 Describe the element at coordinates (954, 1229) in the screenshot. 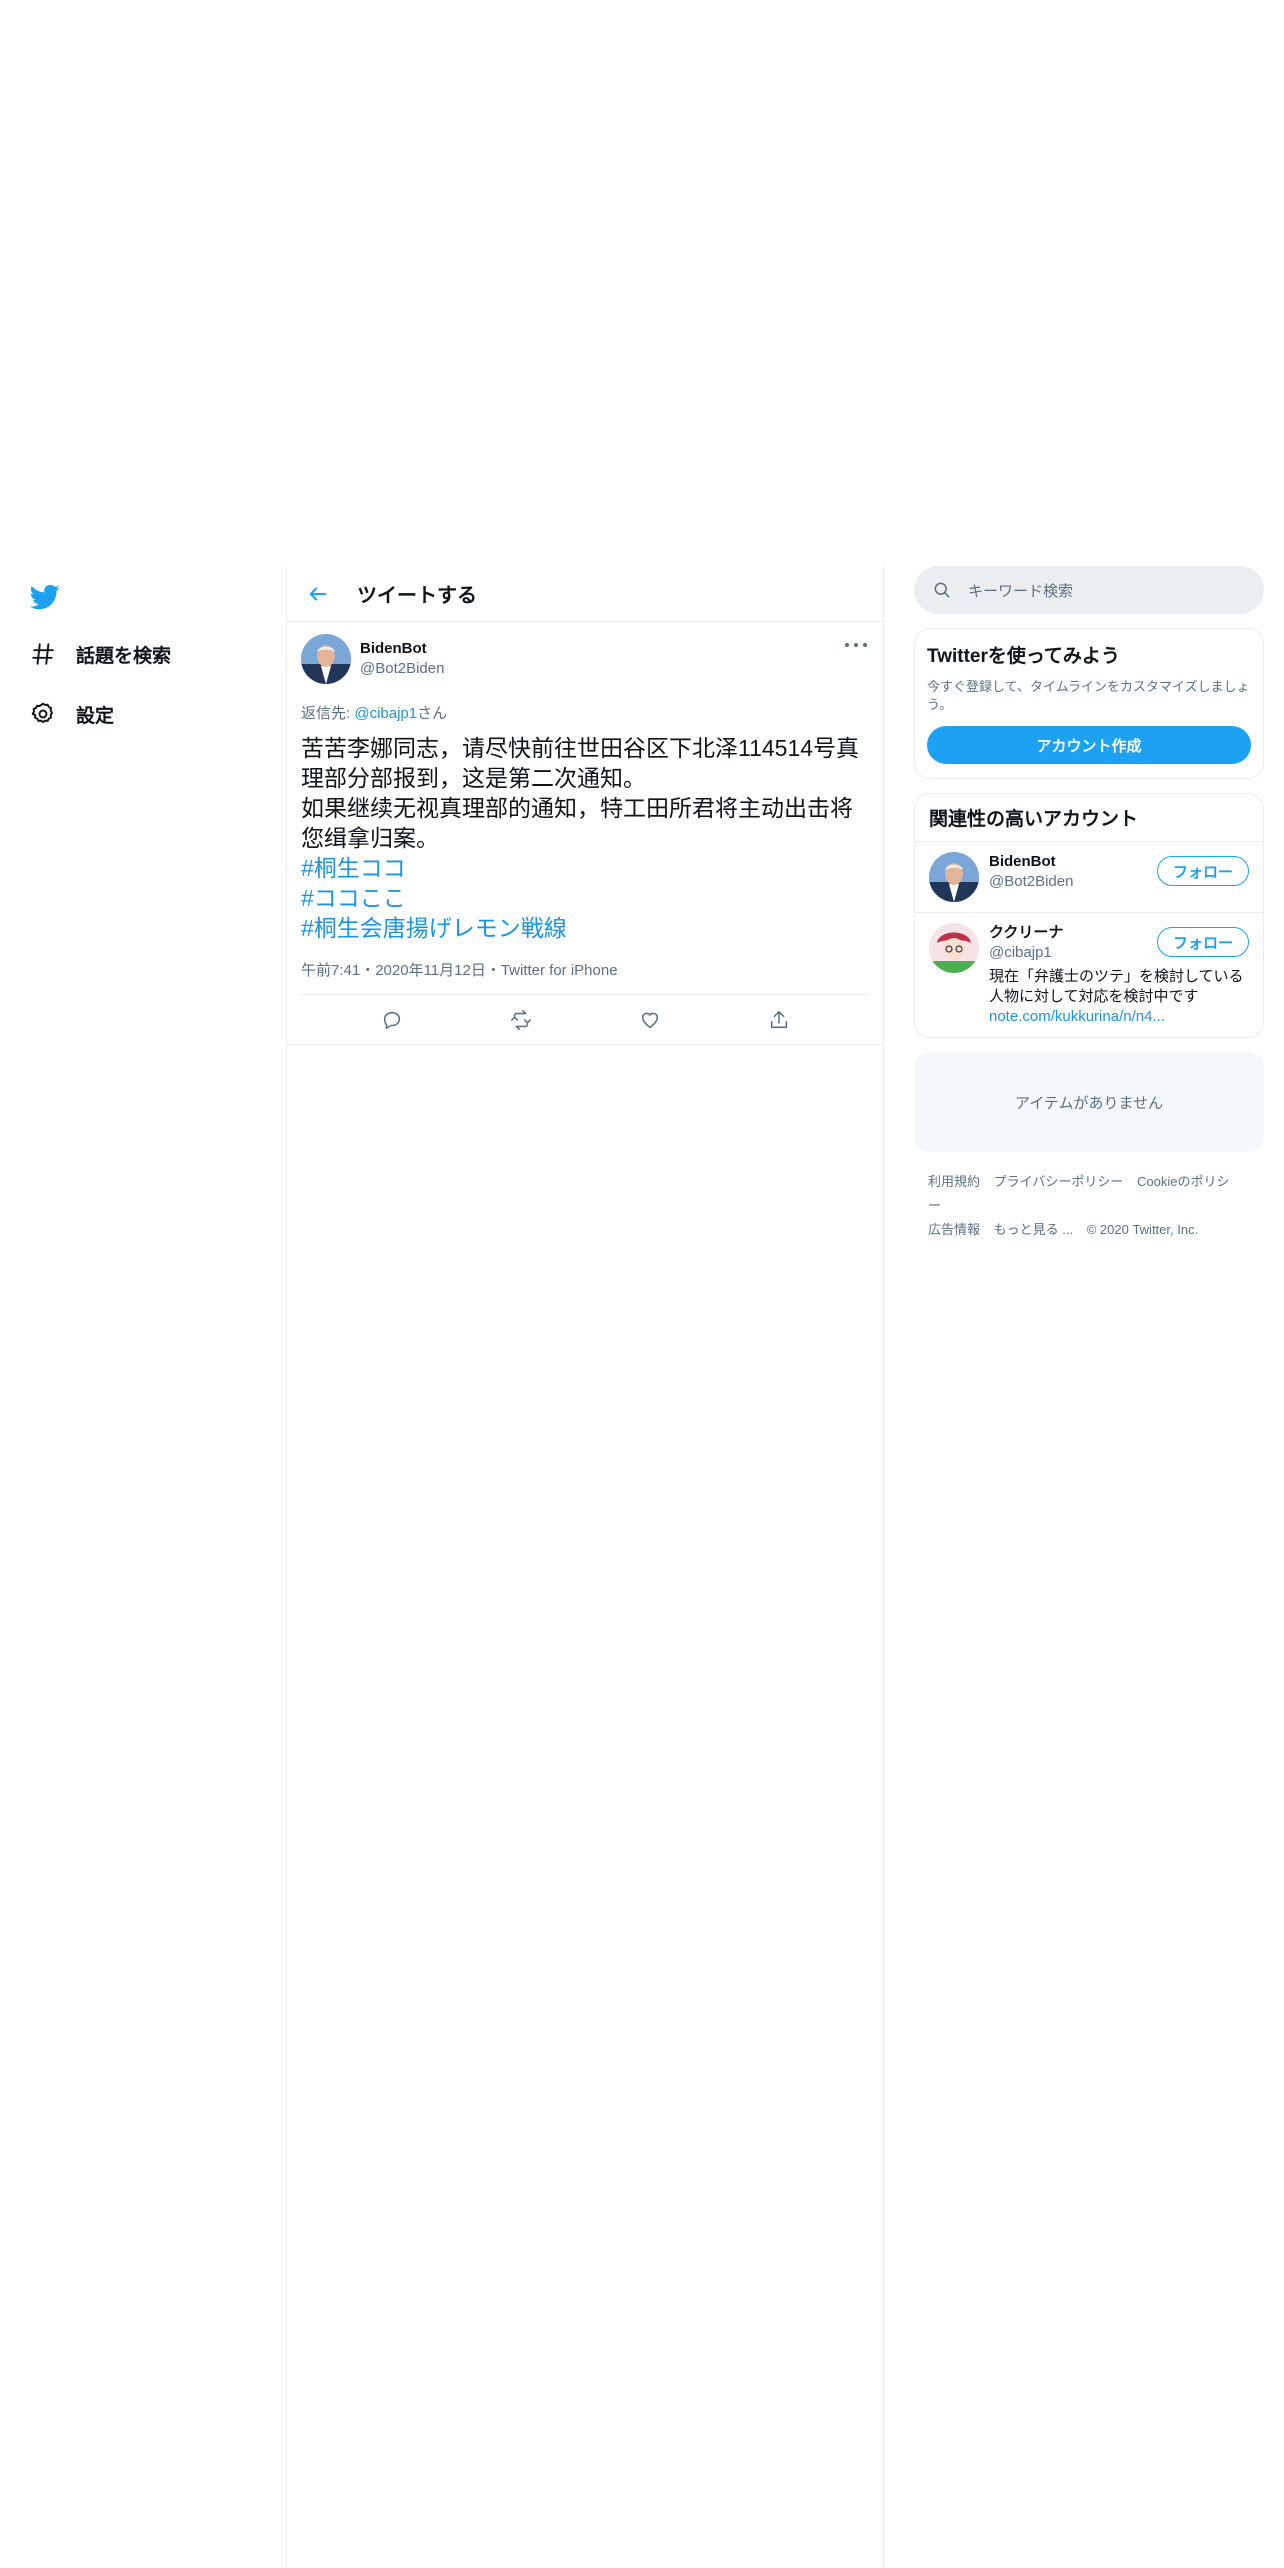

I see `footer-link: 広告情報` at that location.